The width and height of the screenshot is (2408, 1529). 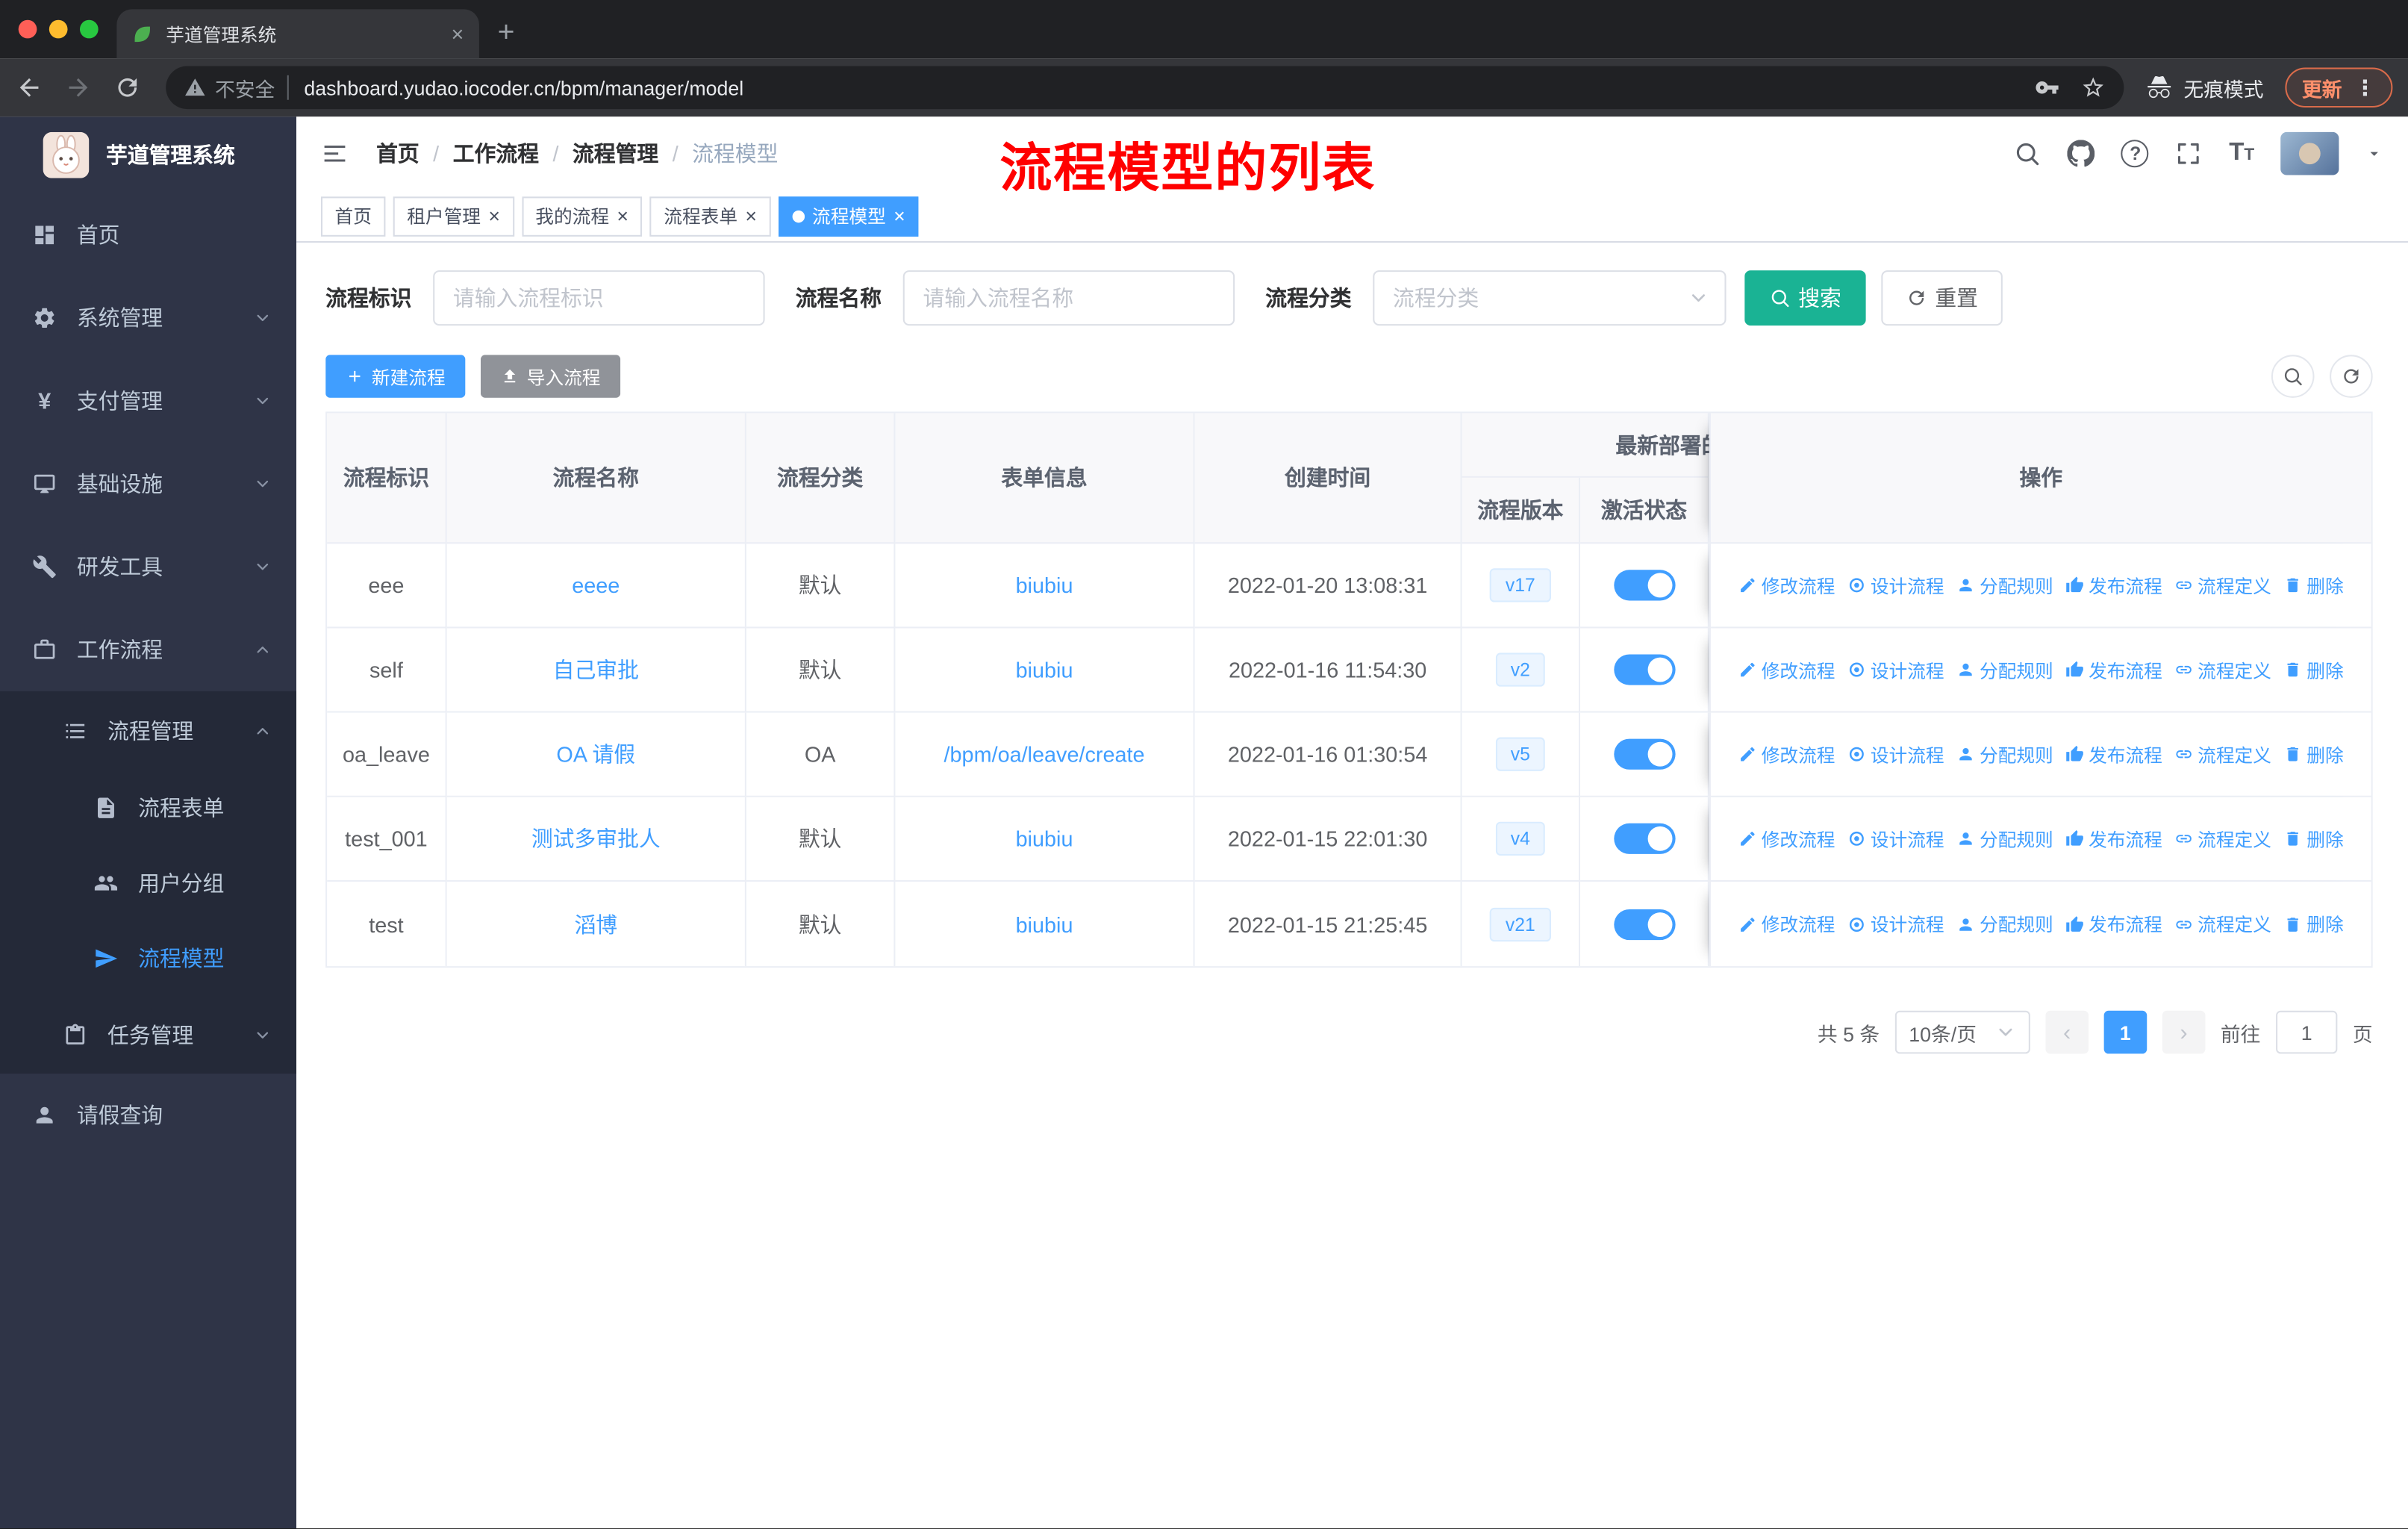 What do you see at coordinates (2293, 377) in the screenshot?
I see `toggle-search-button` at bounding box center [2293, 377].